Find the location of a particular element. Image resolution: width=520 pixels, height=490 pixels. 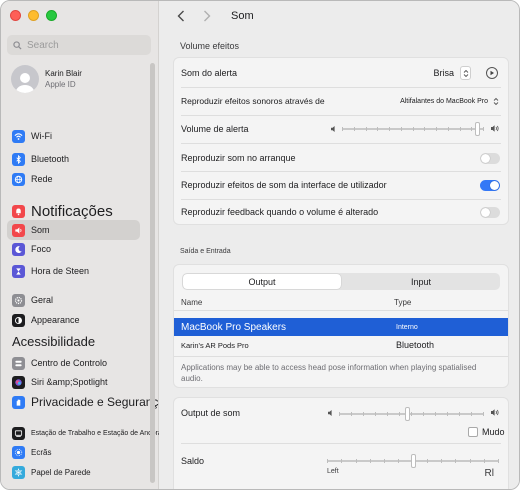

desktop-dock-icon is located at coordinates (18, 433).